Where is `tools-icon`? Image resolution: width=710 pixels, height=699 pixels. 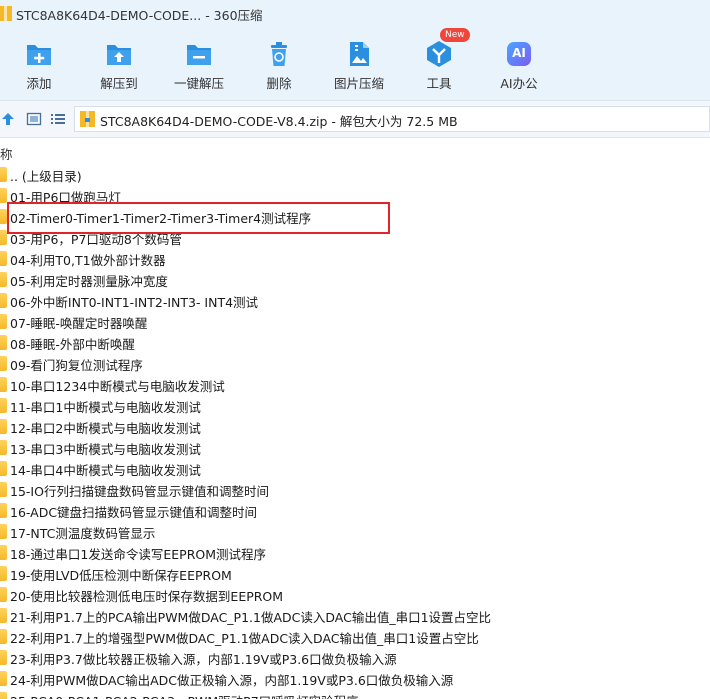 tools-icon is located at coordinates (439, 54).